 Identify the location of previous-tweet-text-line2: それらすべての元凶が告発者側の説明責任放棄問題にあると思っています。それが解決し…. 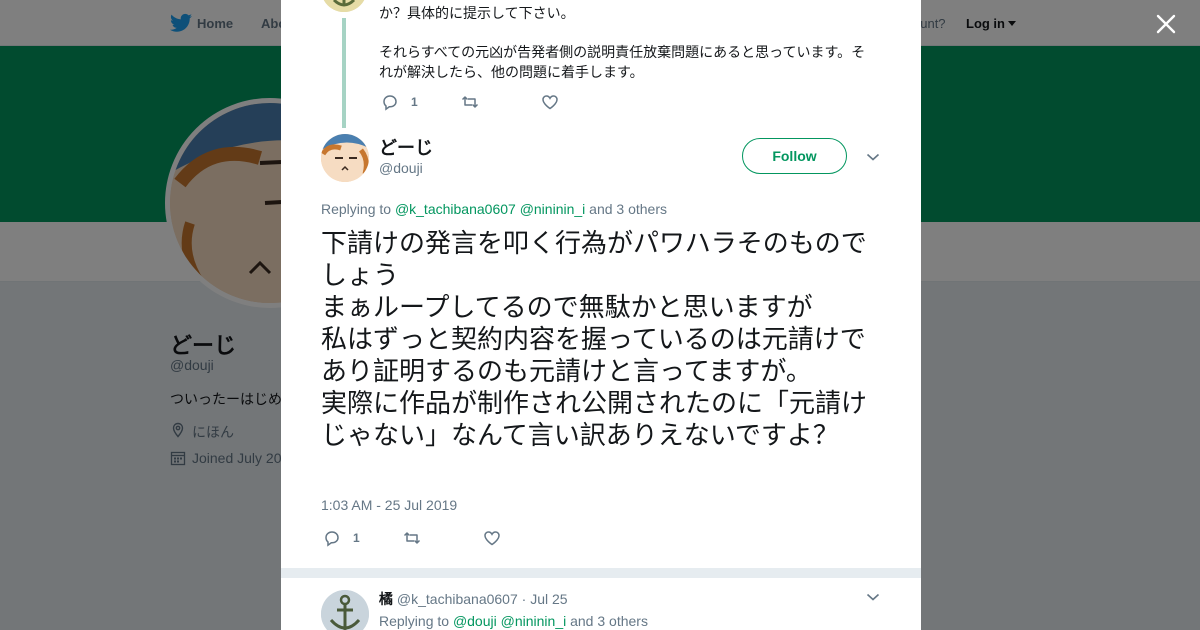
(622, 63).